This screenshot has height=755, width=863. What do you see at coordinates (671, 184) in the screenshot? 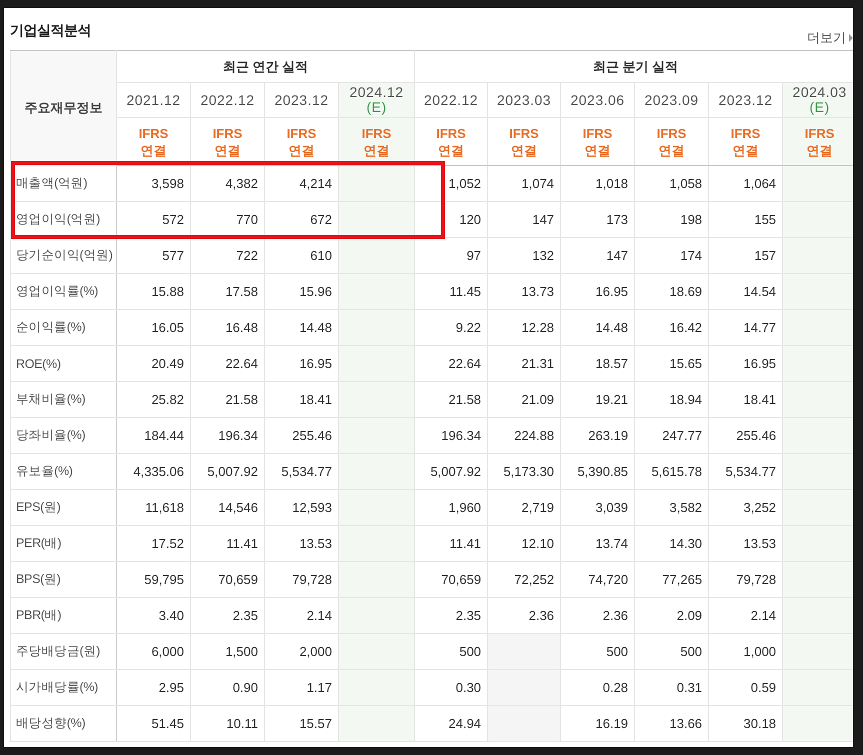
I see `table-cell: 1,058` at bounding box center [671, 184].